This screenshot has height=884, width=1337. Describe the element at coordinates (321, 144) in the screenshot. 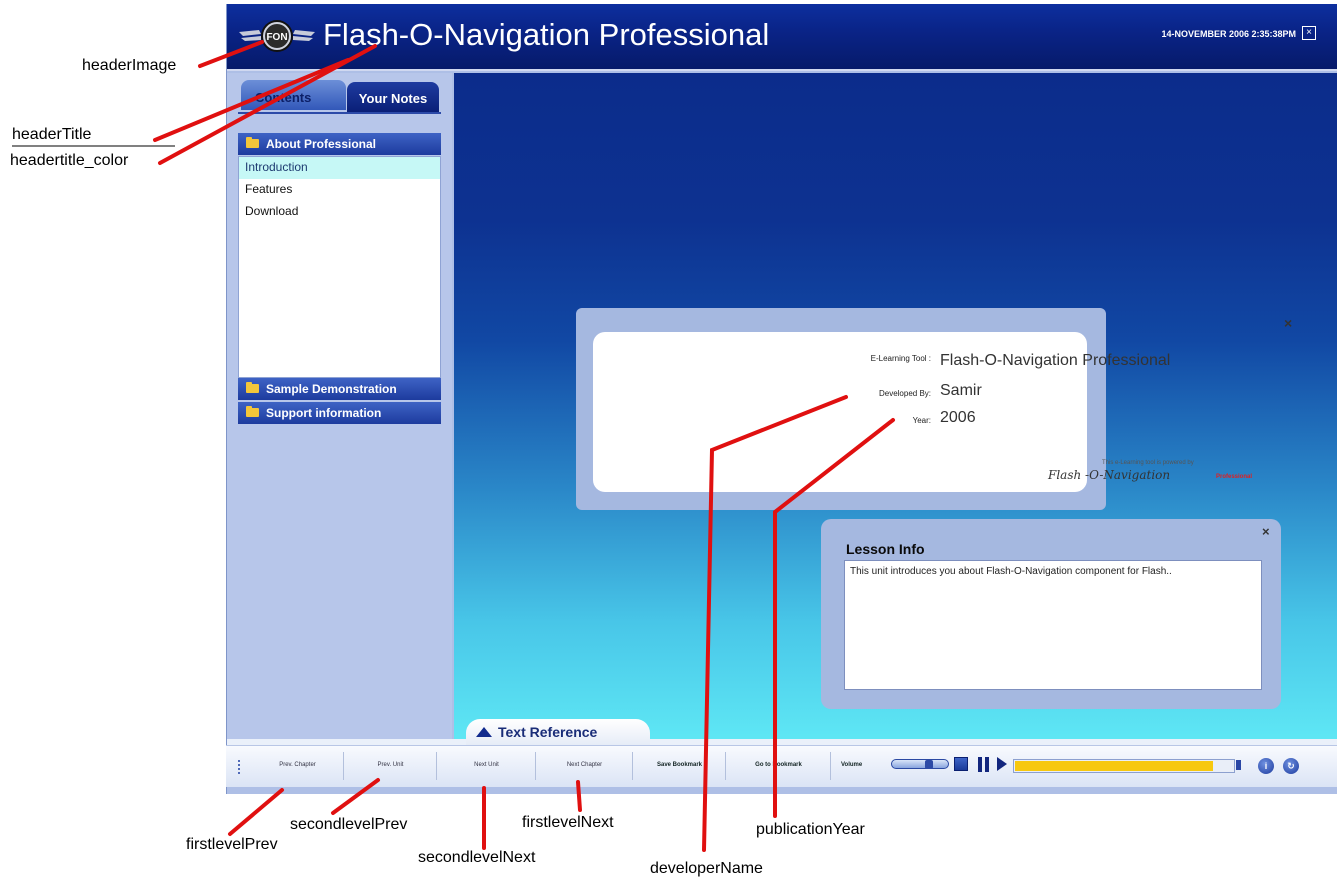

I see `folder-label: About Professional` at that location.